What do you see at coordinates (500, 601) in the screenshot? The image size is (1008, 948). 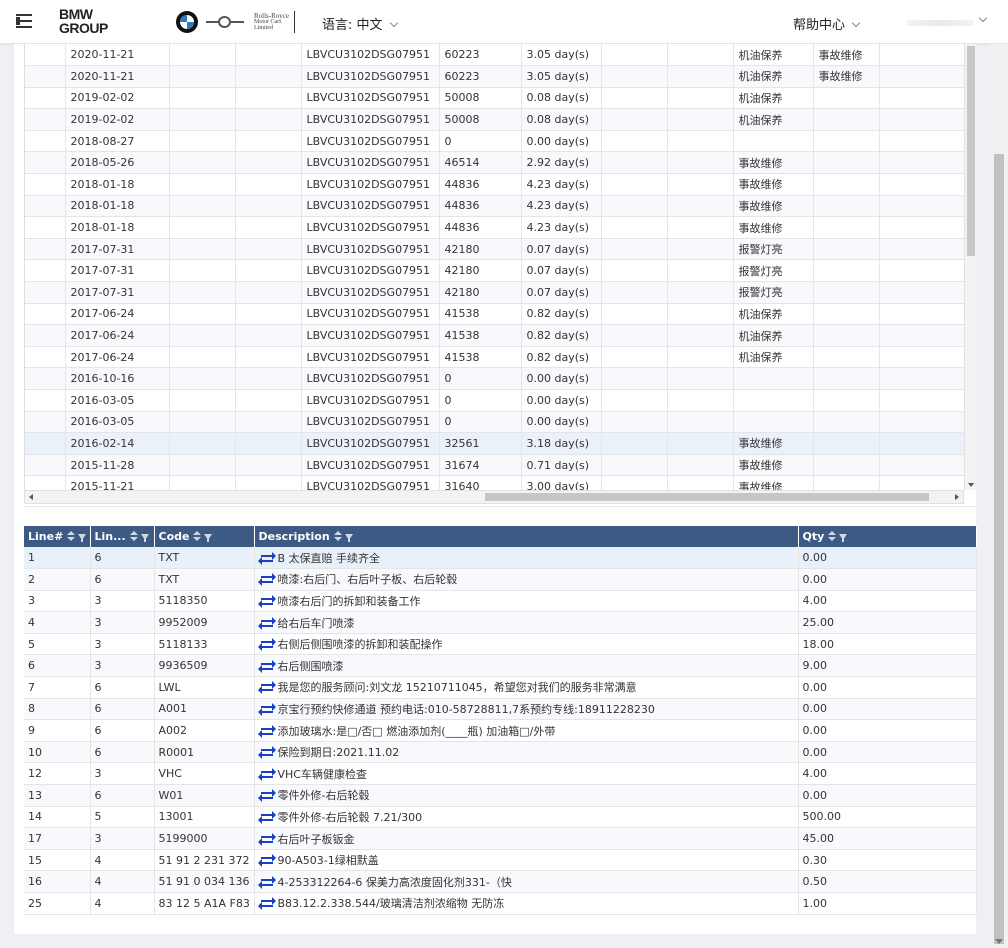 I see `job-line-row: 3 3 5118350 喷漆右后门的拆卸和装备工作 4.00` at bounding box center [500, 601].